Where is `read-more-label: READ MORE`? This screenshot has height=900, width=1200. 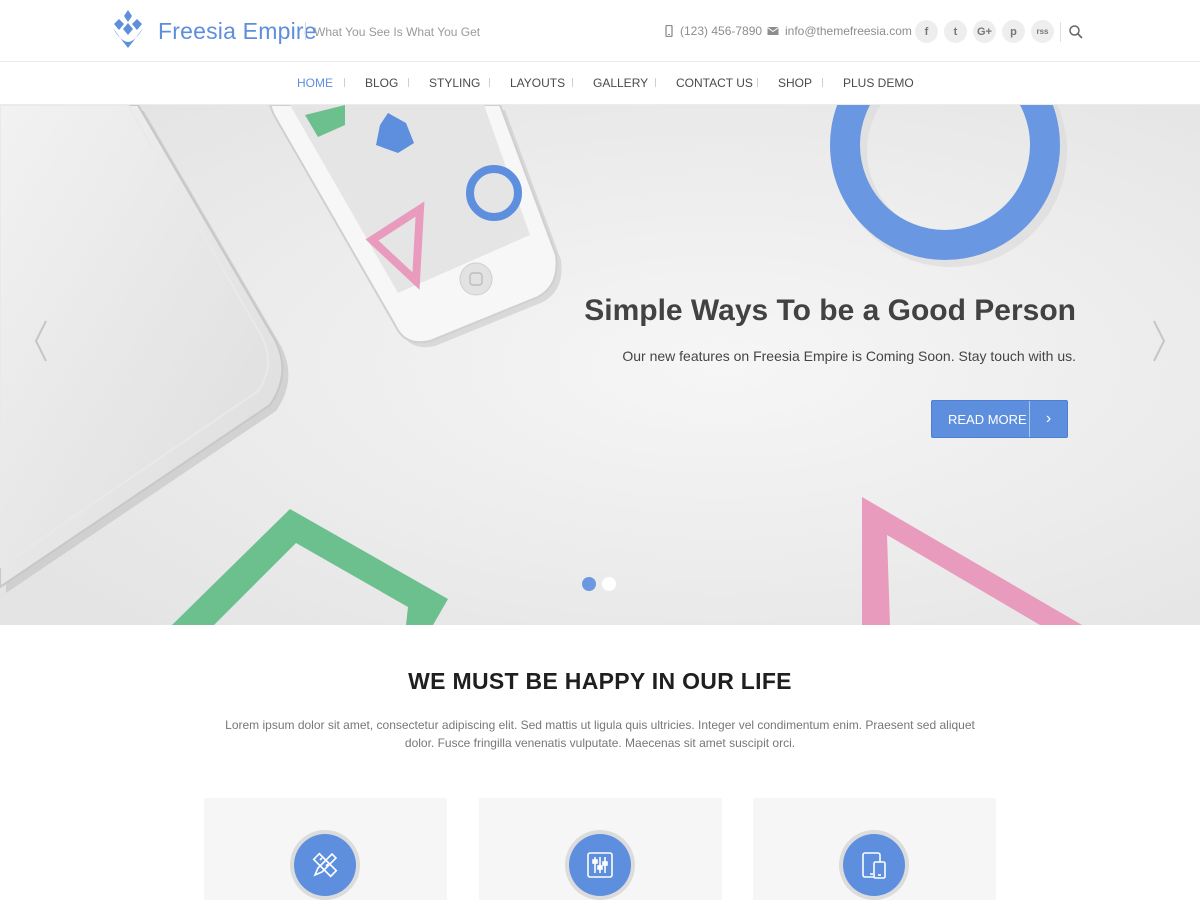 read-more-label: READ MORE is located at coordinates (987, 419).